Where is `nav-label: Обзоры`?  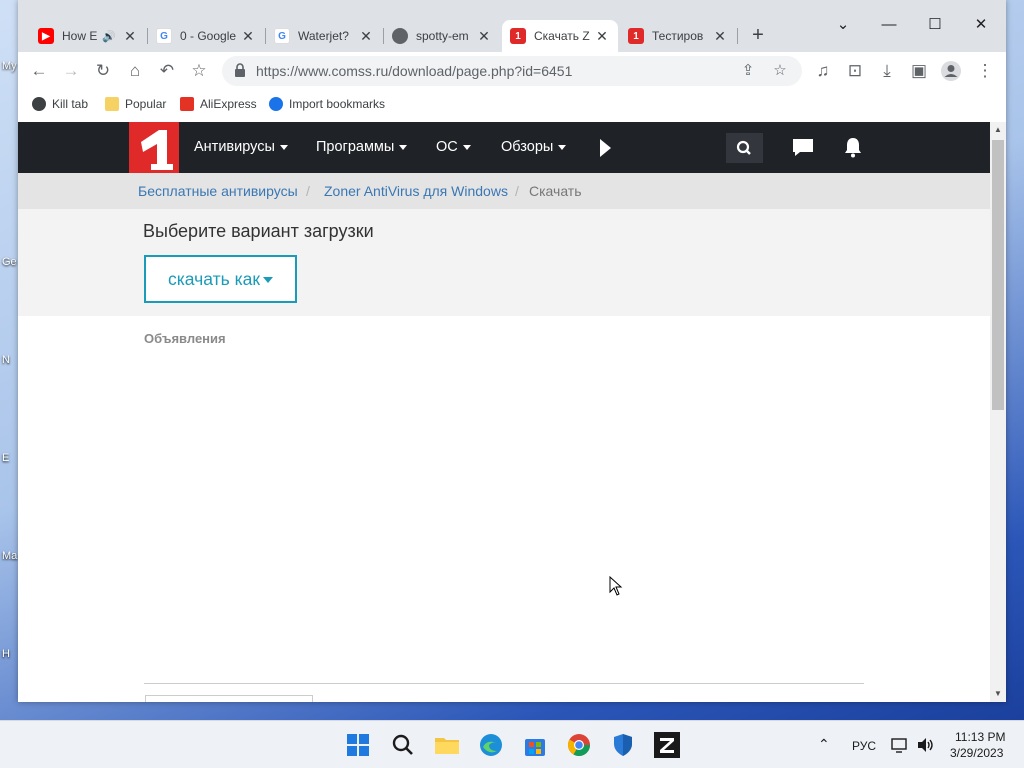
nav-label: Обзоры is located at coordinates (527, 147).